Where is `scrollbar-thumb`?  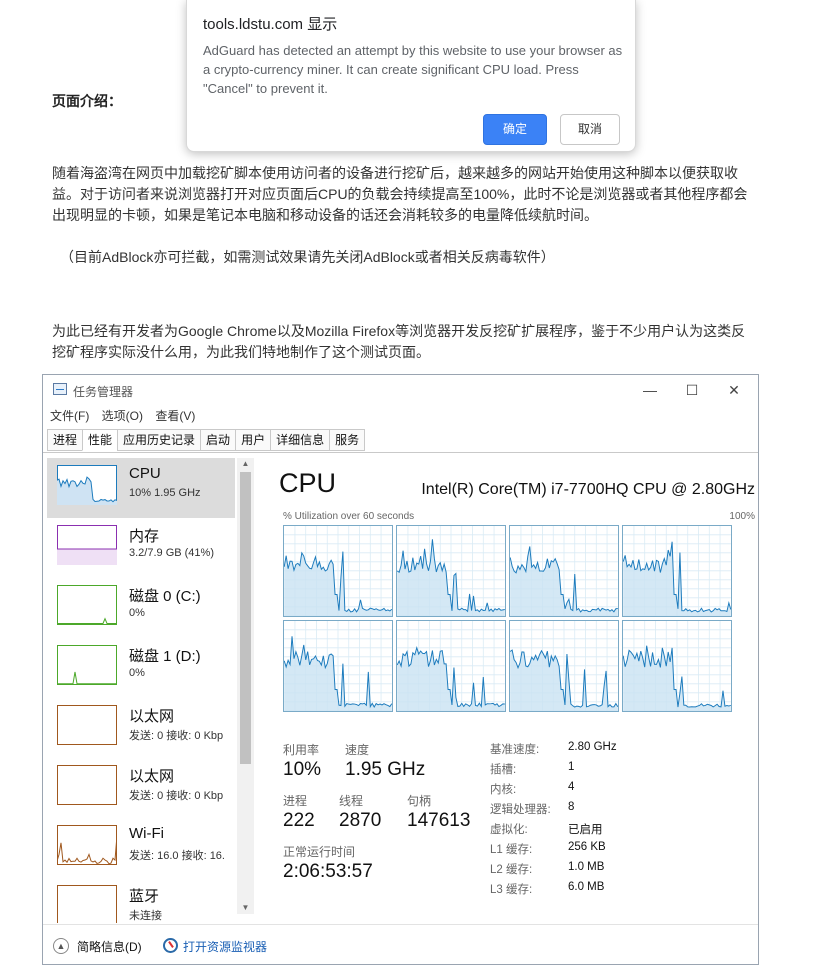
scrollbar-thumb is located at coordinates (245, 618).